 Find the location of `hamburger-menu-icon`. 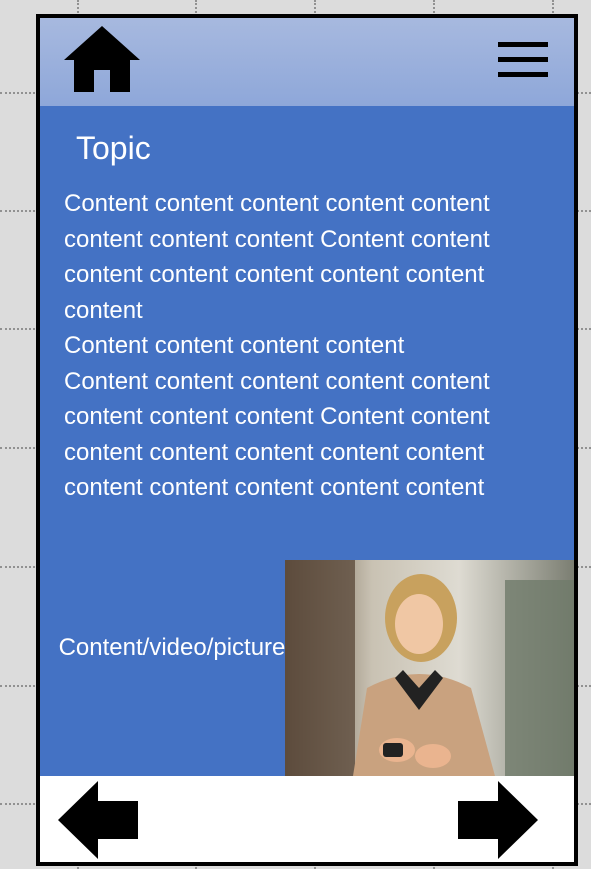

hamburger-menu-icon is located at coordinates (523, 60).